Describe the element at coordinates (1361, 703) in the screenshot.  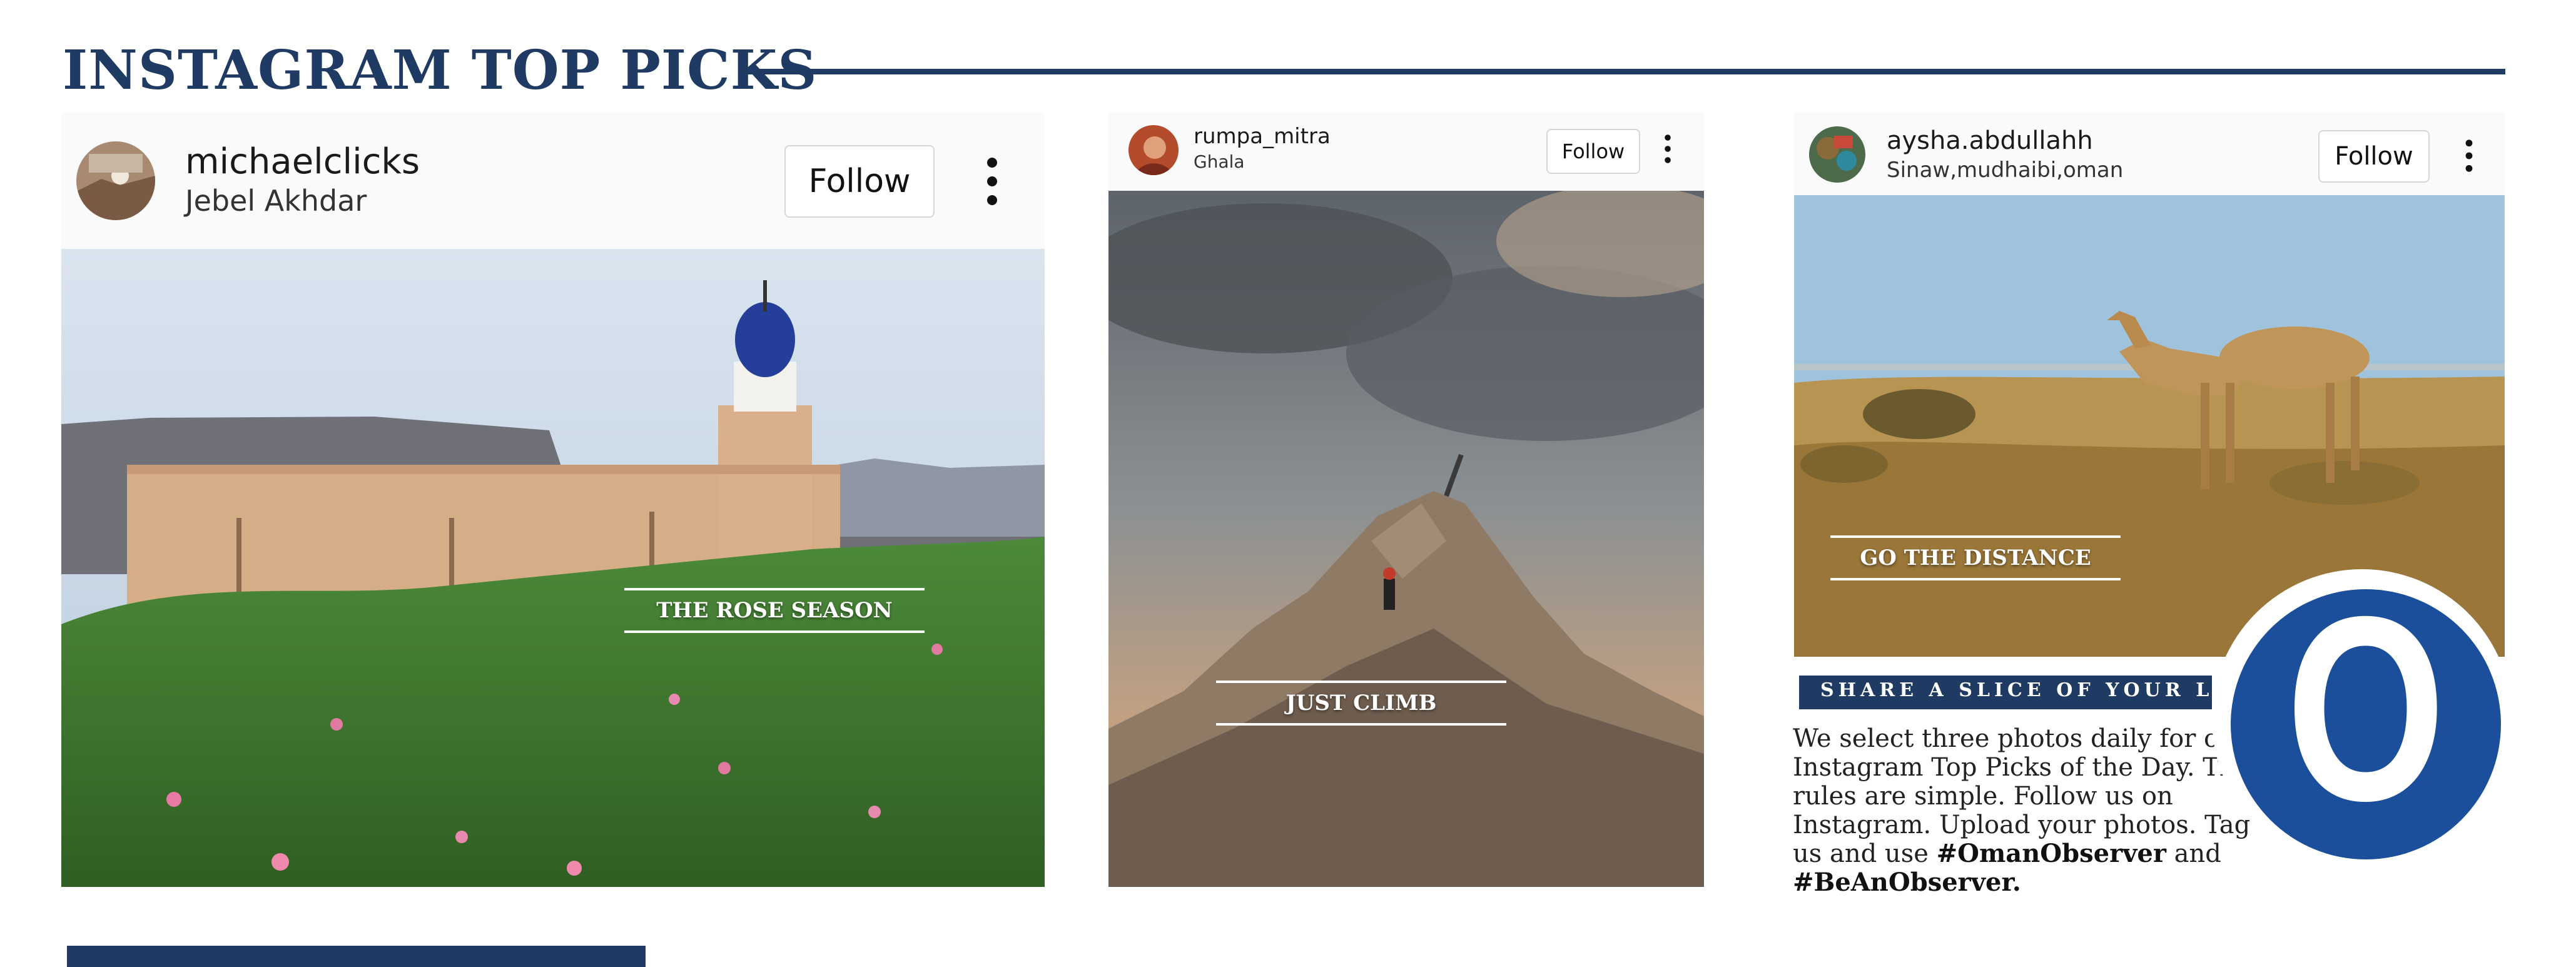
I see `photo-caption: JUST CLIMB` at that location.